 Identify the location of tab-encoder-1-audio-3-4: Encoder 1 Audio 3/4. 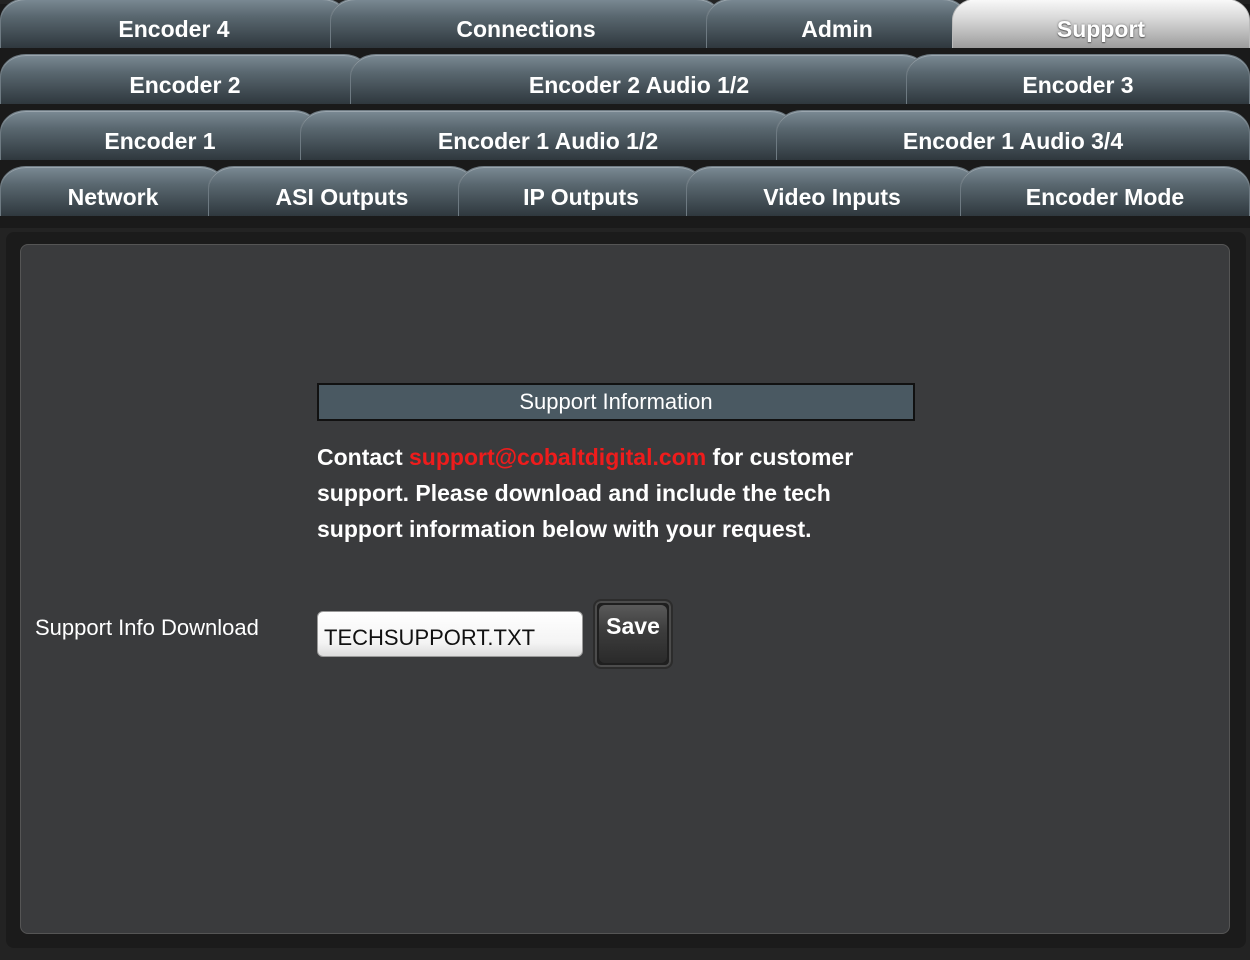
(1013, 135).